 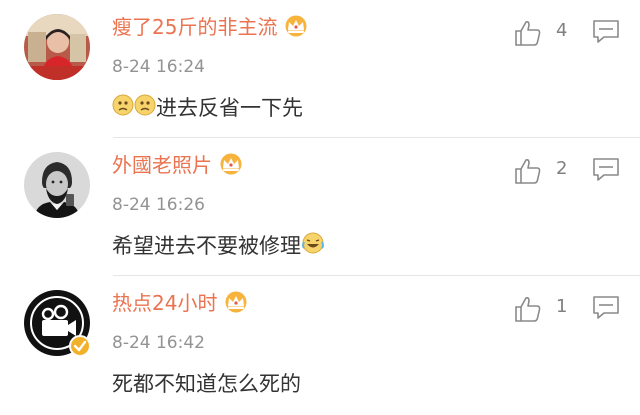 I want to click on comment-text: 进去反省一下先, so click(x=207, y=107).